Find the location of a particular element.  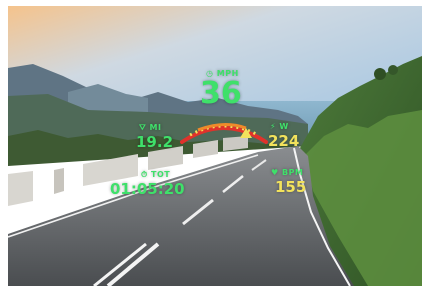

heart-rate-value: 155 is located at coordinates (291, 187).